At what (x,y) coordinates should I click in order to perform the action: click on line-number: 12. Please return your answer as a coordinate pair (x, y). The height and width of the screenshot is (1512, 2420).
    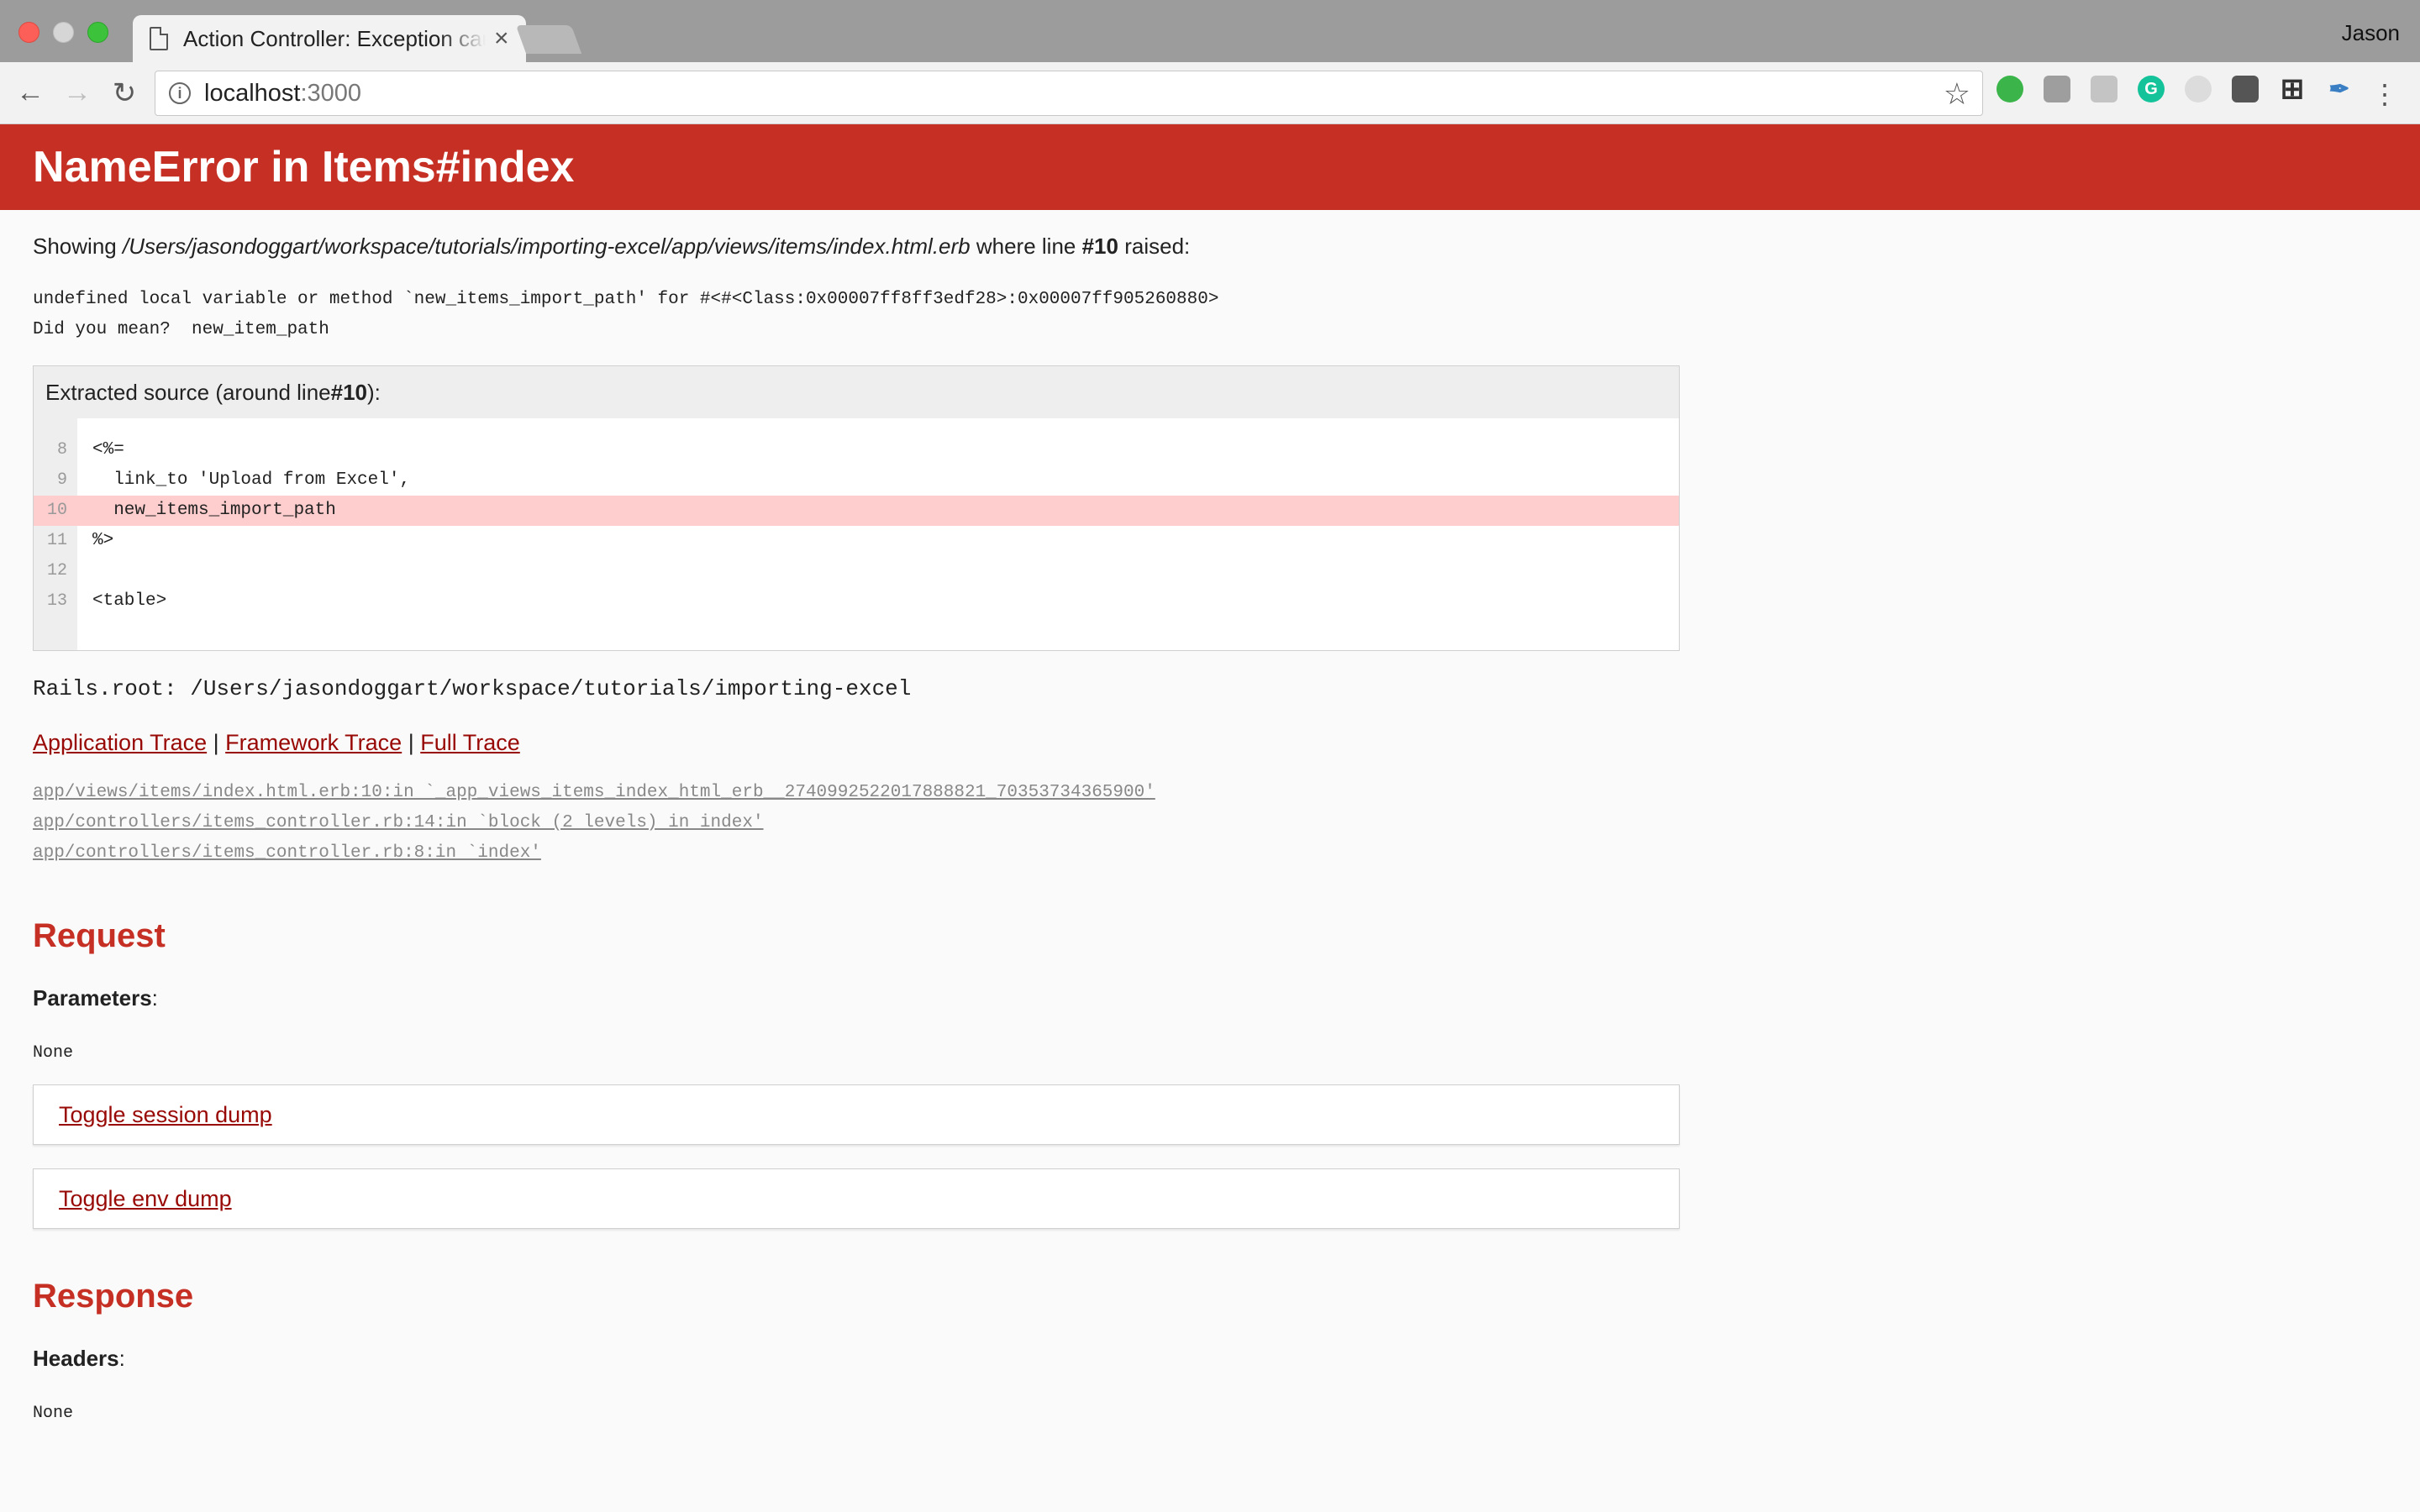
    Looking at the image, I should click on (56, 570).